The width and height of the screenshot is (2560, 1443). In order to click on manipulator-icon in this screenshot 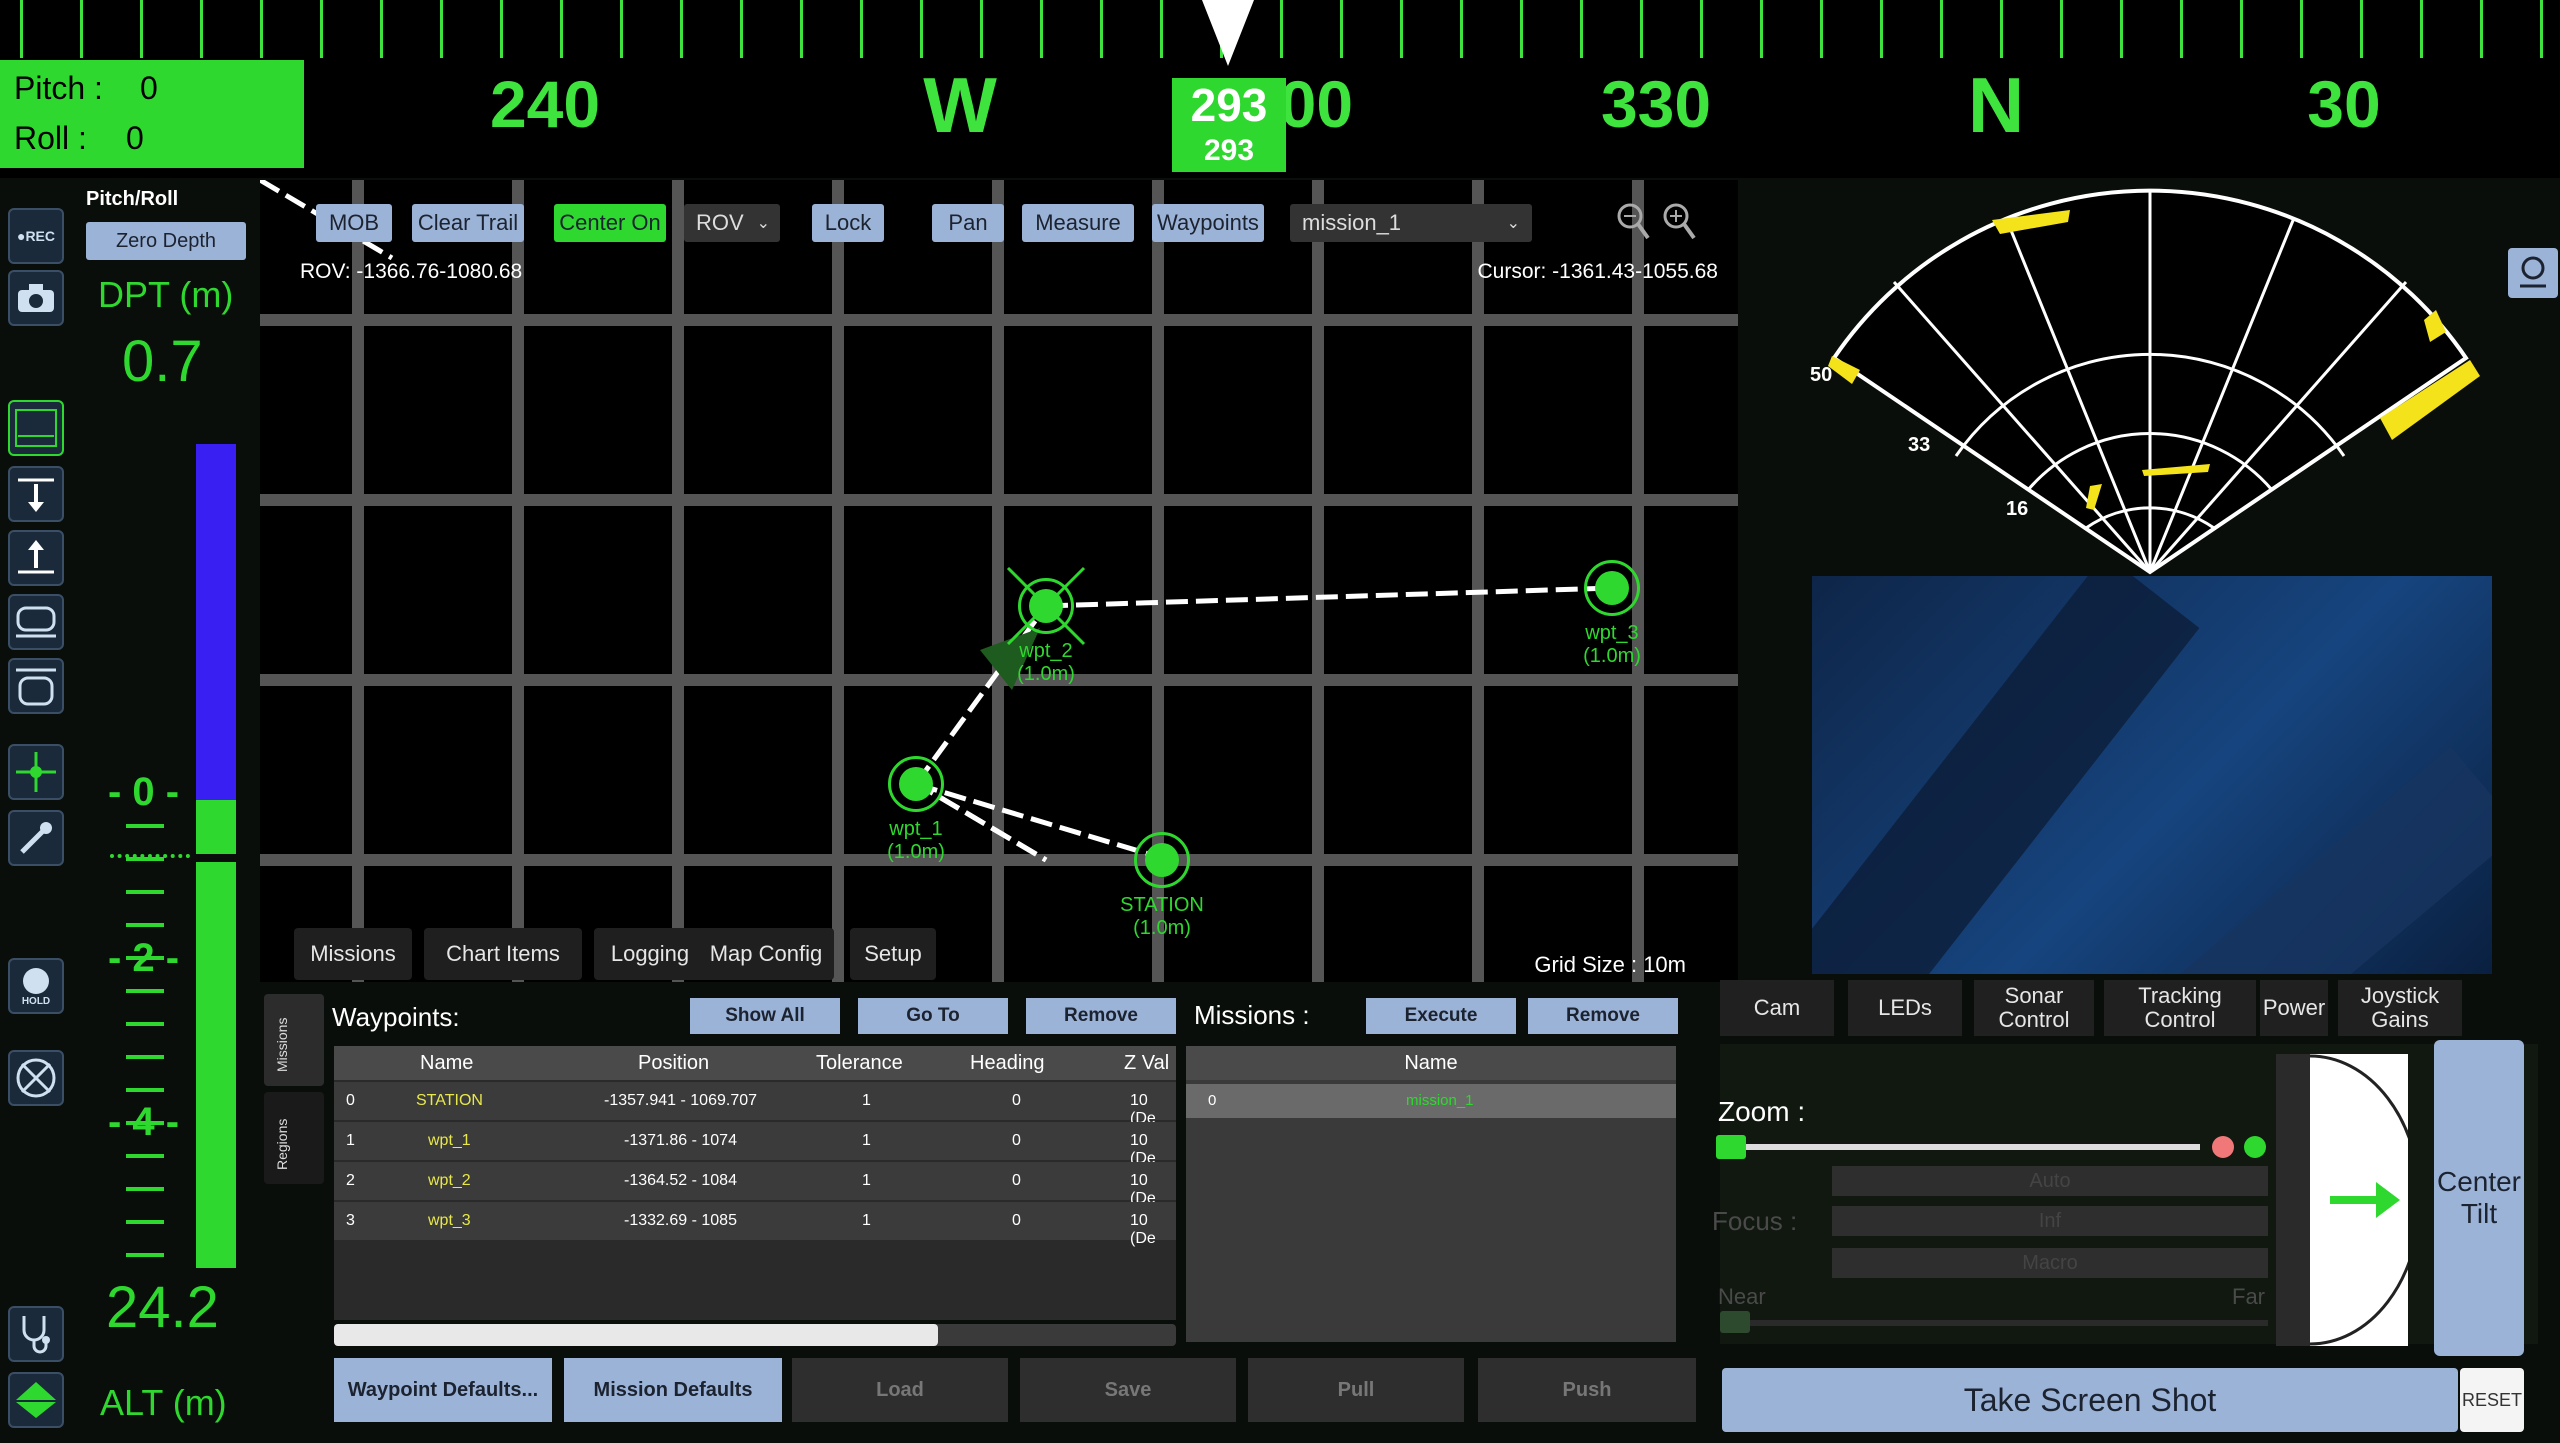, I will do `click(36, 838)`.